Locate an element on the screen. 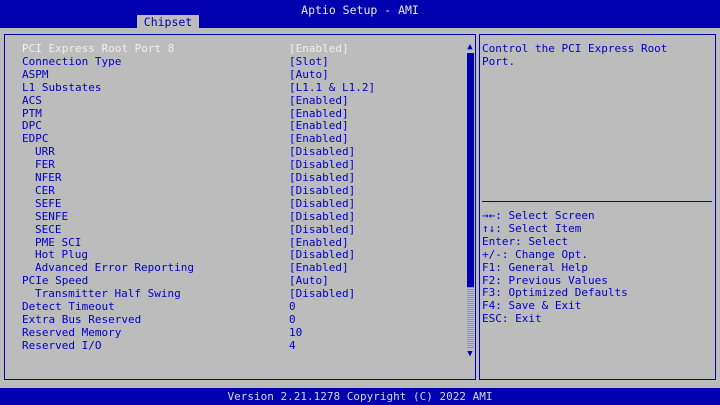 Image resolution: width=720 pixels, height=405 pixels. scroll-up-arrow-icon: ▲ is located at coordinates (470, 47).